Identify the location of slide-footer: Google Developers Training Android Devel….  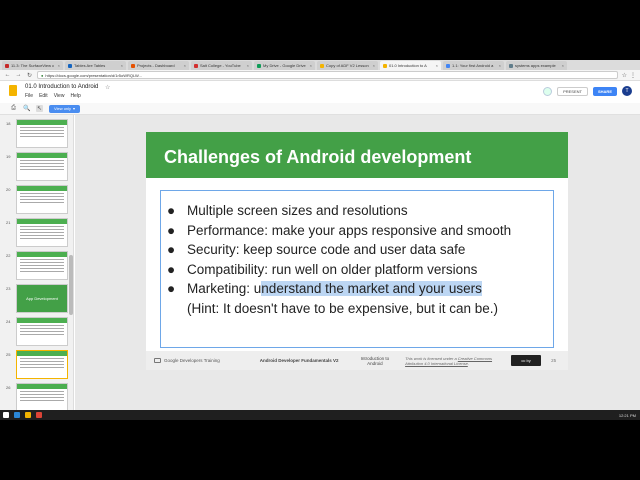
(357, 360).